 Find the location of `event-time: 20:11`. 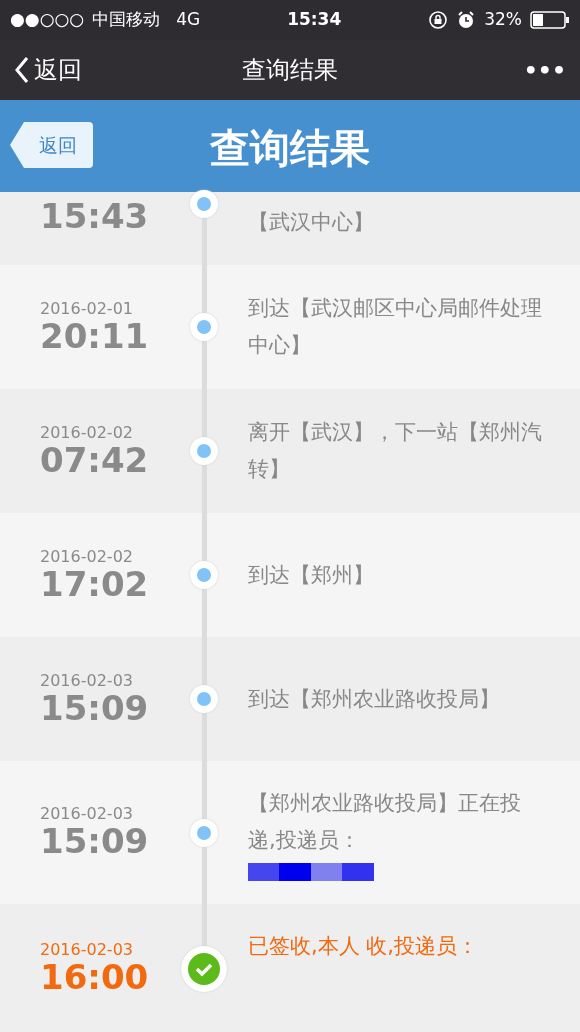

event-time: 20:11 is located at coordinates (95, 336).